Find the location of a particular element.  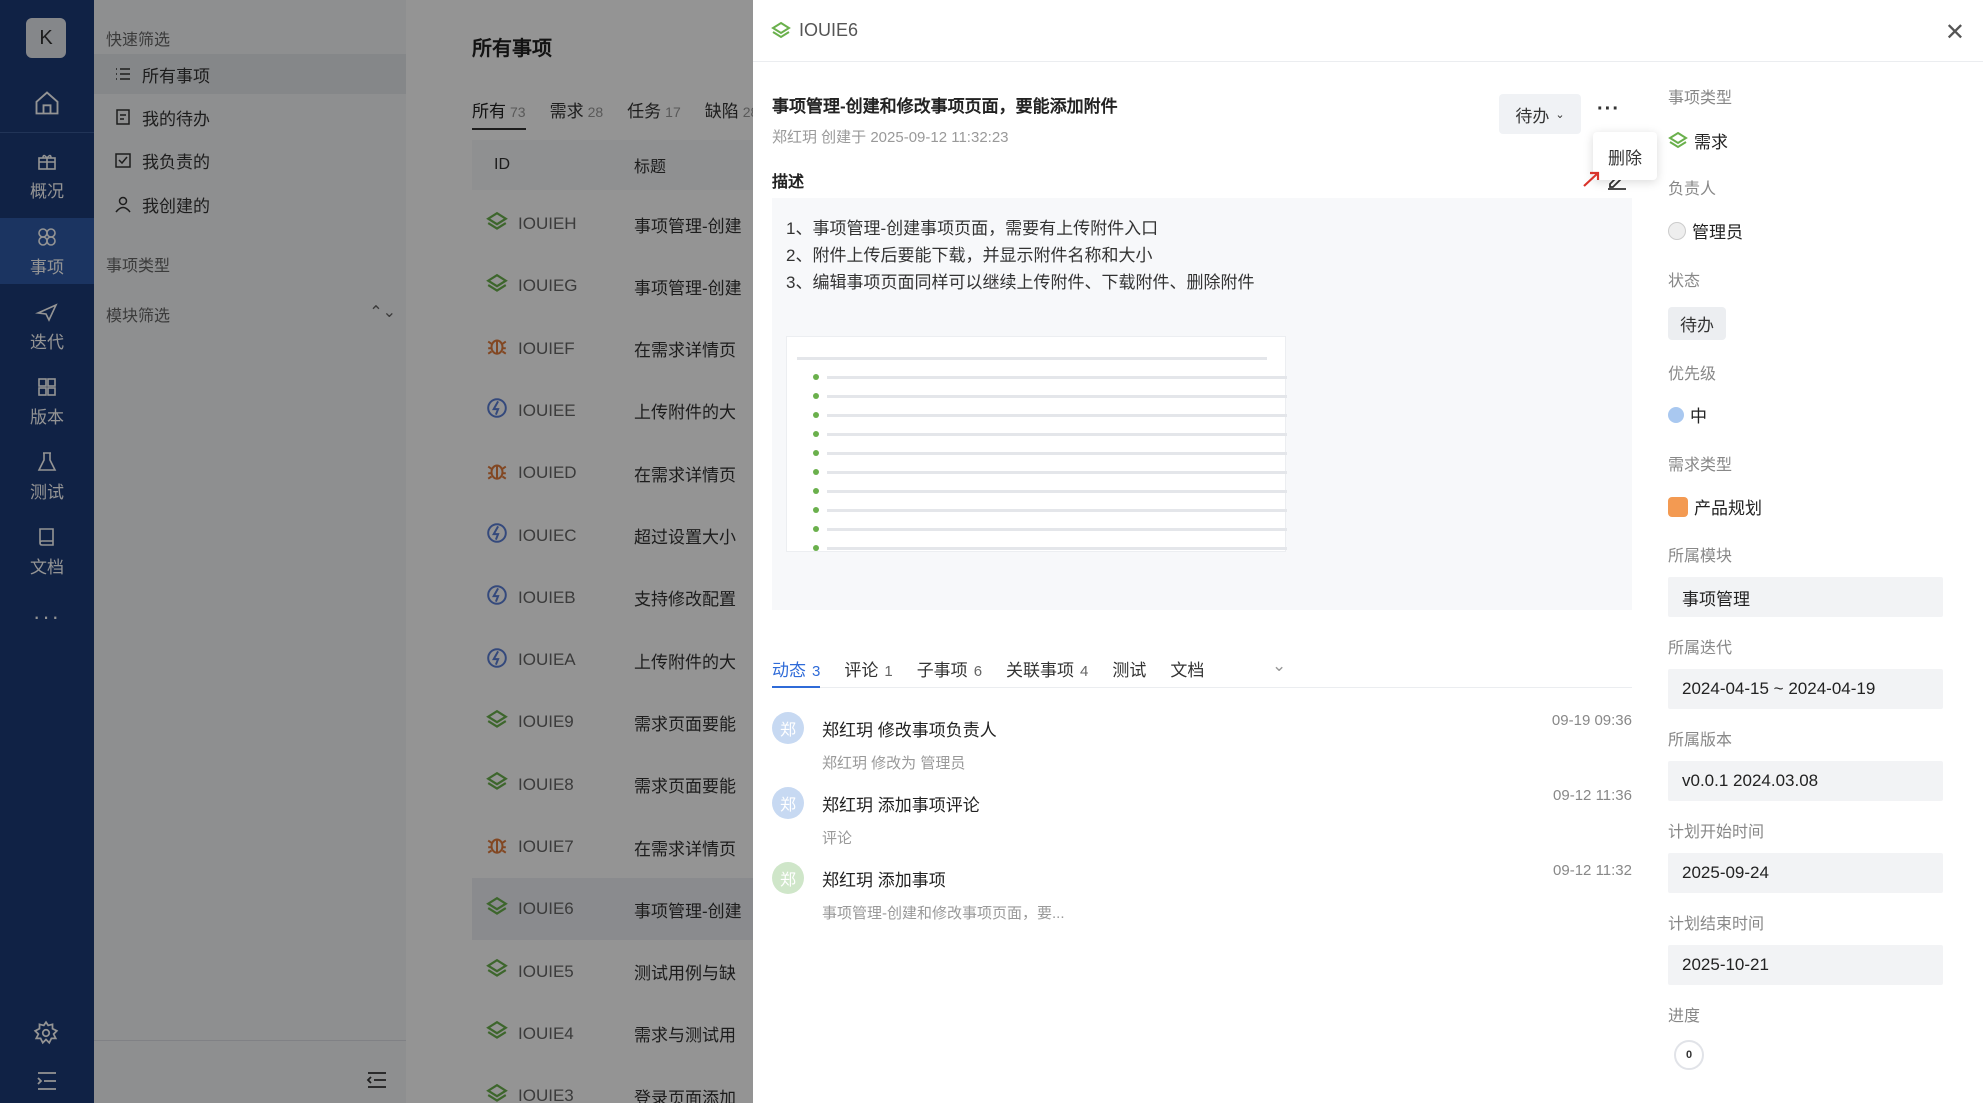

tab-tests: 测试 is located at coordinates (1129, 671).